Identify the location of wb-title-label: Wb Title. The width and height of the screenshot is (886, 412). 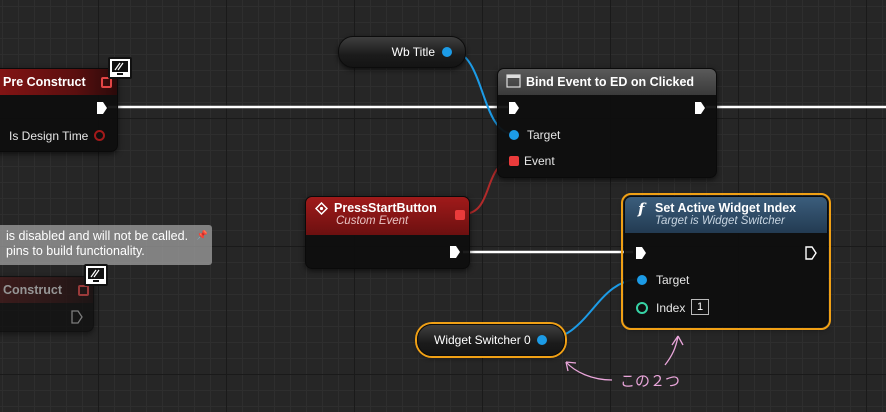
(413, 52).